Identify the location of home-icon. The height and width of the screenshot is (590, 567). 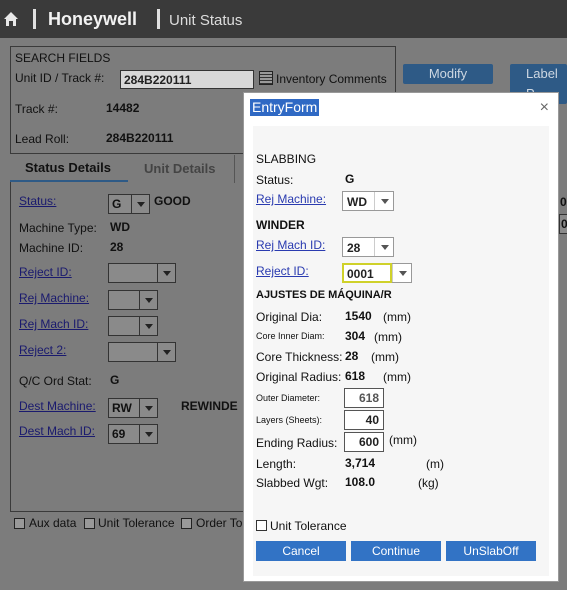
(11, 19).